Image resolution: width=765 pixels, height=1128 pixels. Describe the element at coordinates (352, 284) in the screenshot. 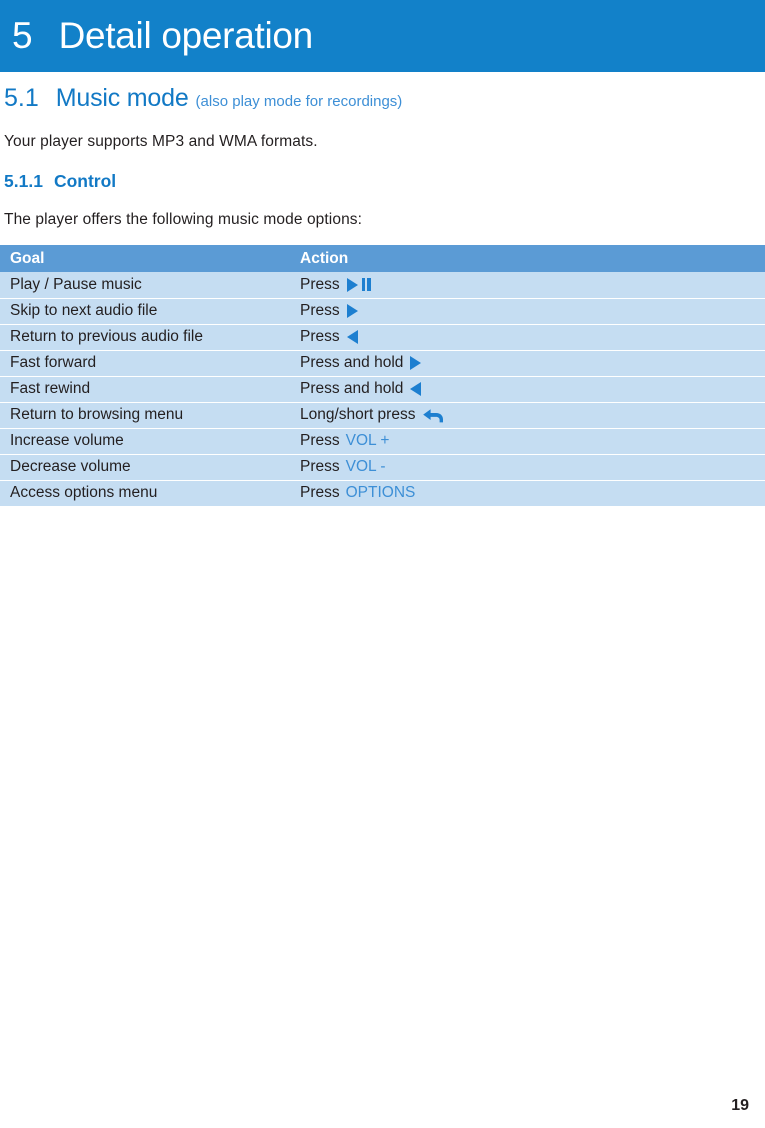

I see `play-icon` at that location.